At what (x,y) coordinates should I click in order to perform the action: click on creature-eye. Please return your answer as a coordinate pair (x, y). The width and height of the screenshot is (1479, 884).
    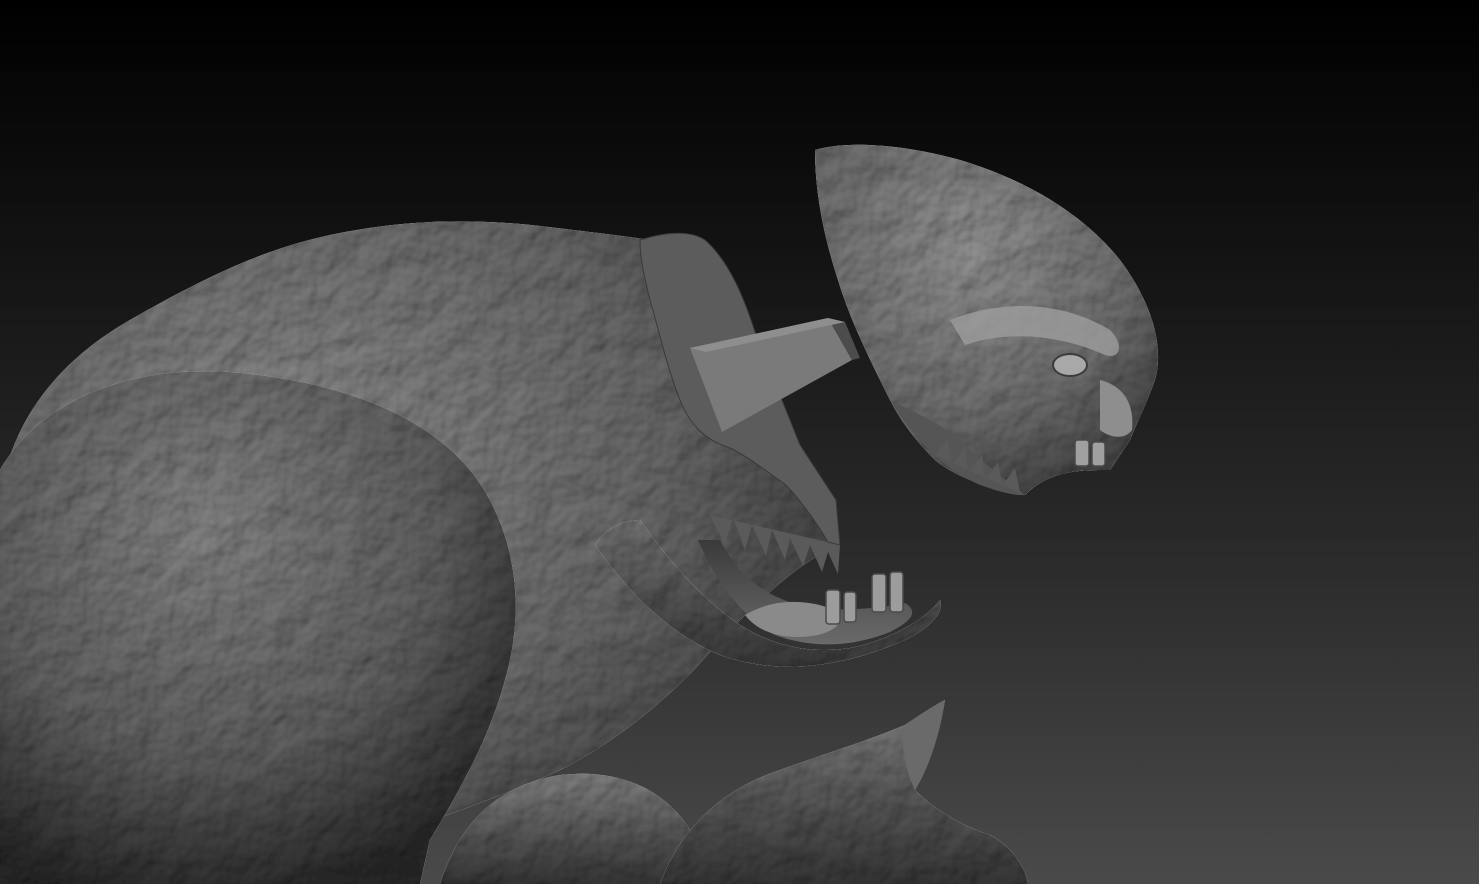
    Looking at the image, I should click on (1070, 365).